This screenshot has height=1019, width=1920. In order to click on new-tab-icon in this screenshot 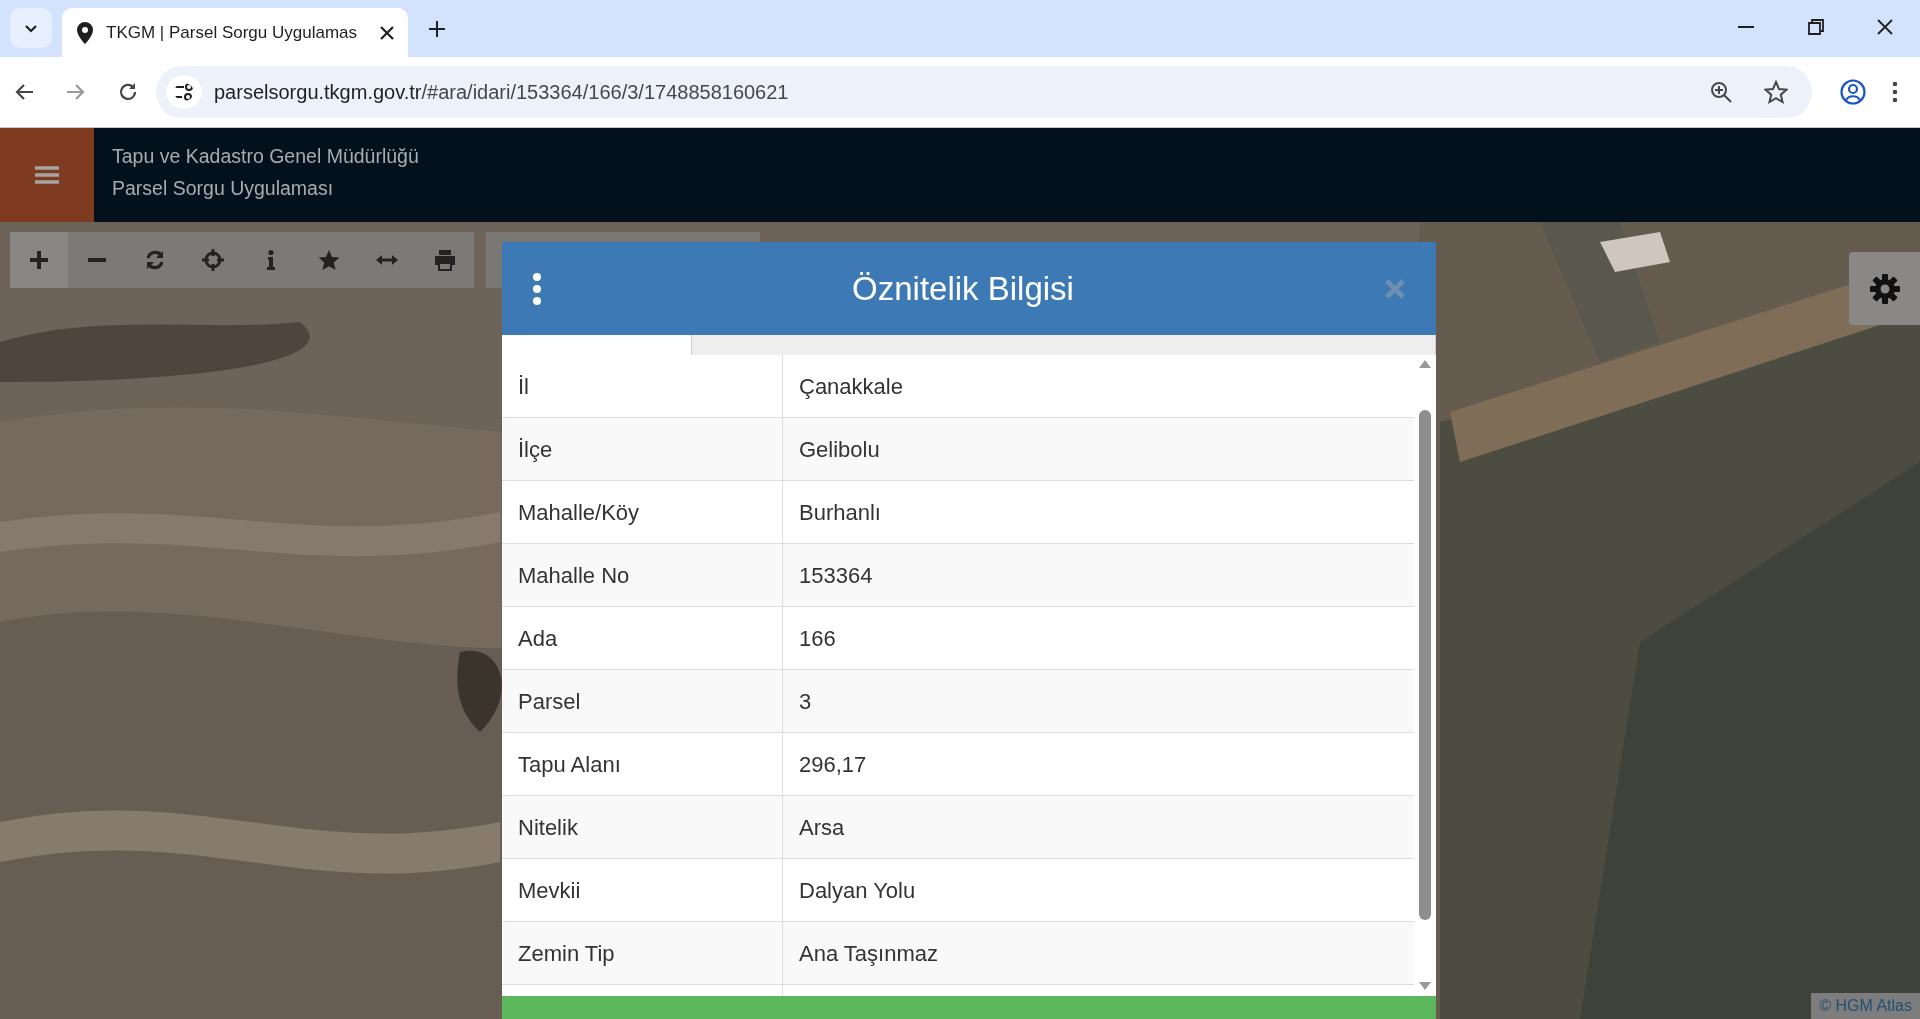, I will do `click(437, 29)`.